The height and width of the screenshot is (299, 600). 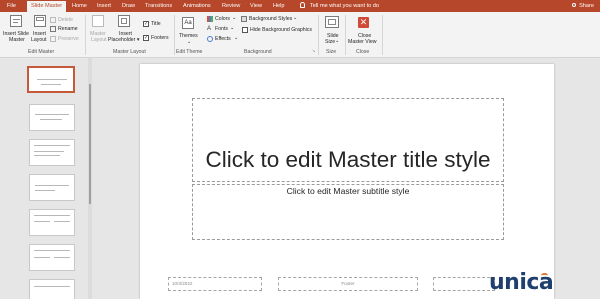 I want to click on date-text: 10/3/2022, so click(x=182, y=283).